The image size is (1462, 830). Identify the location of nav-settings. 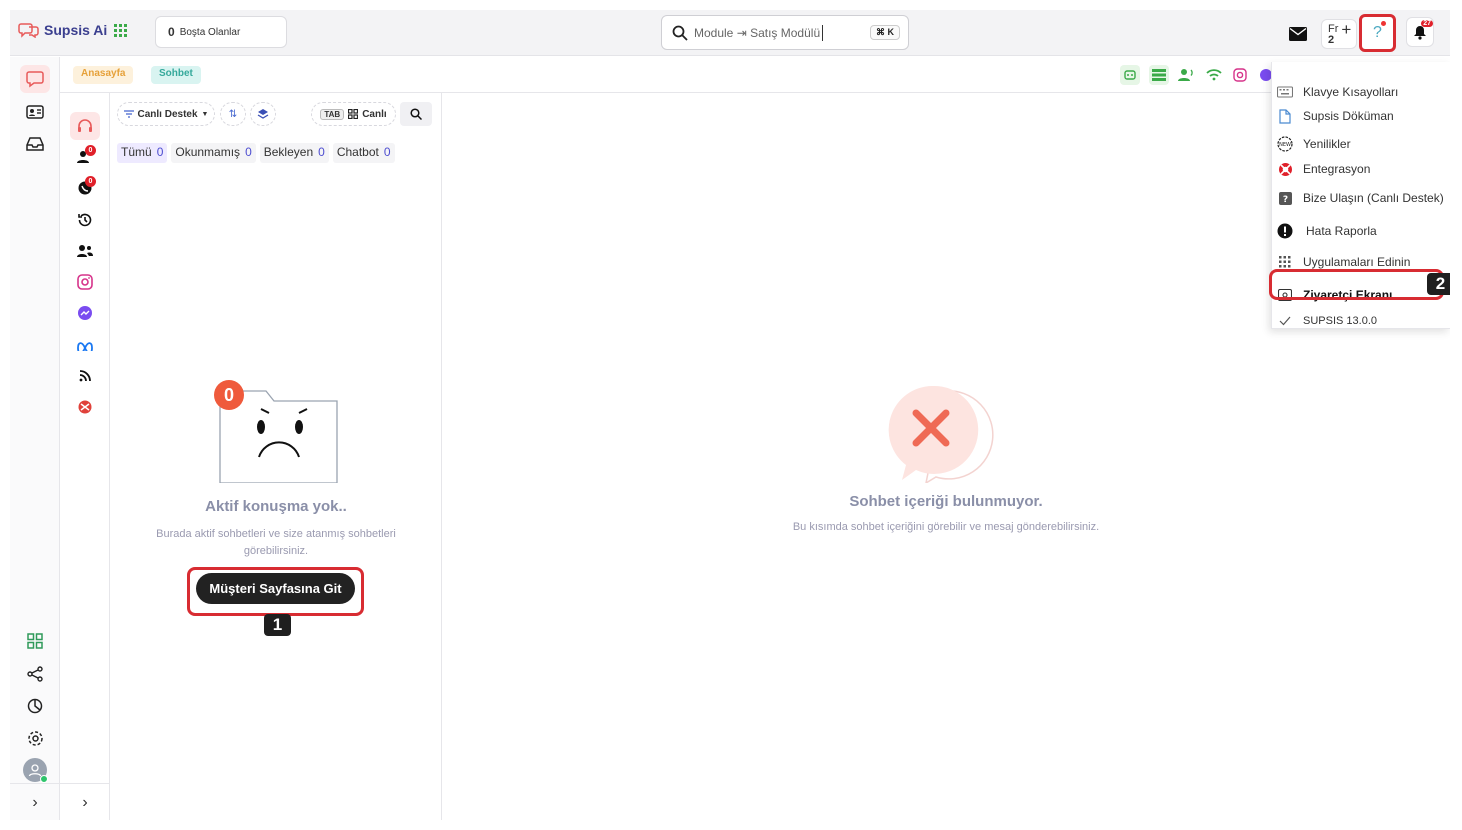
(35, 738).